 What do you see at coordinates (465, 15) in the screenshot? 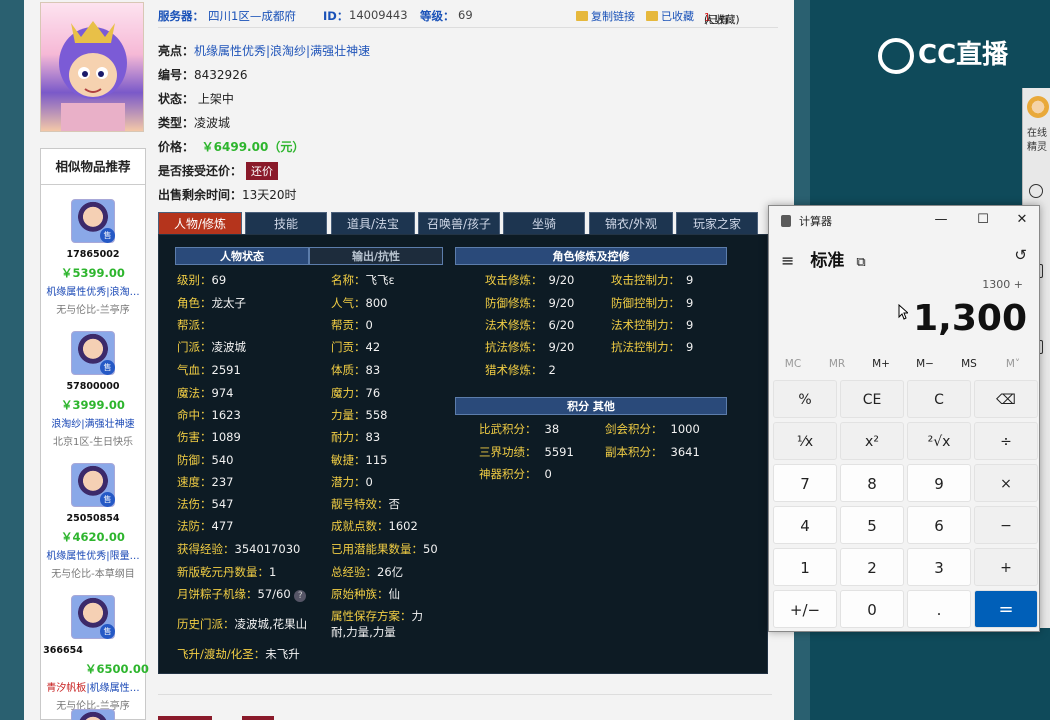
I see `level-value: 69` at bounding box center [465, 15].